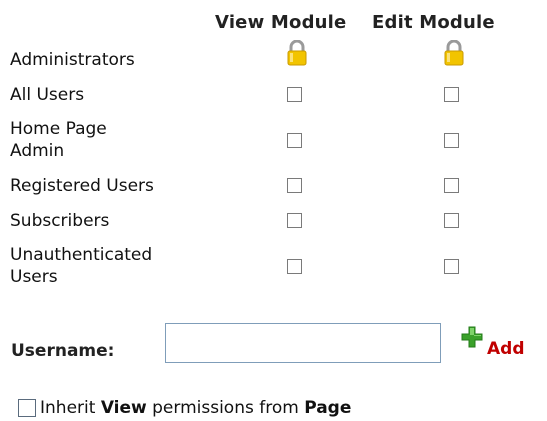 The width and height of the screenshot is (547, 421). What do you see at coordinates (451, 185) in the screenshot?
I see `edit-permission-checkbox-registered-users` at bounding box center [451, 185].